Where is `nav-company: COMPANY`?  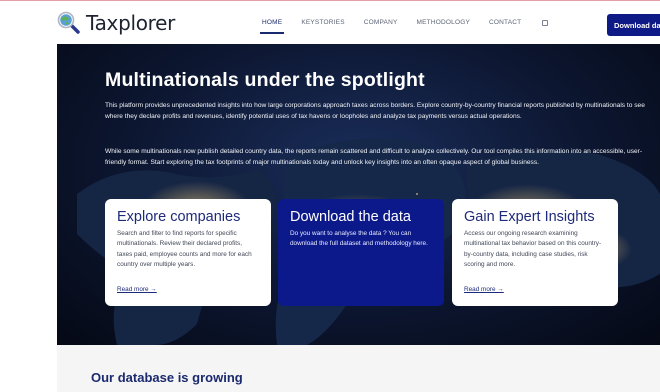
nav-company: COMPANY is located at coordinates (381, 22).